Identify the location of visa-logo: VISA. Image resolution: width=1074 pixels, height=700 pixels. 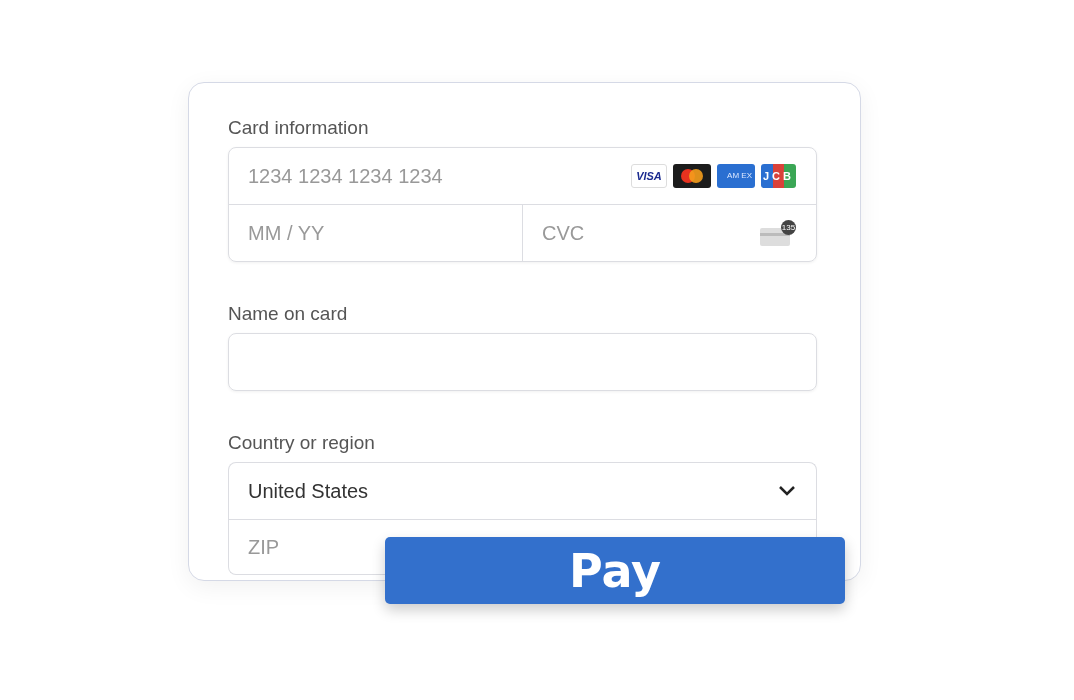
(649, 176).